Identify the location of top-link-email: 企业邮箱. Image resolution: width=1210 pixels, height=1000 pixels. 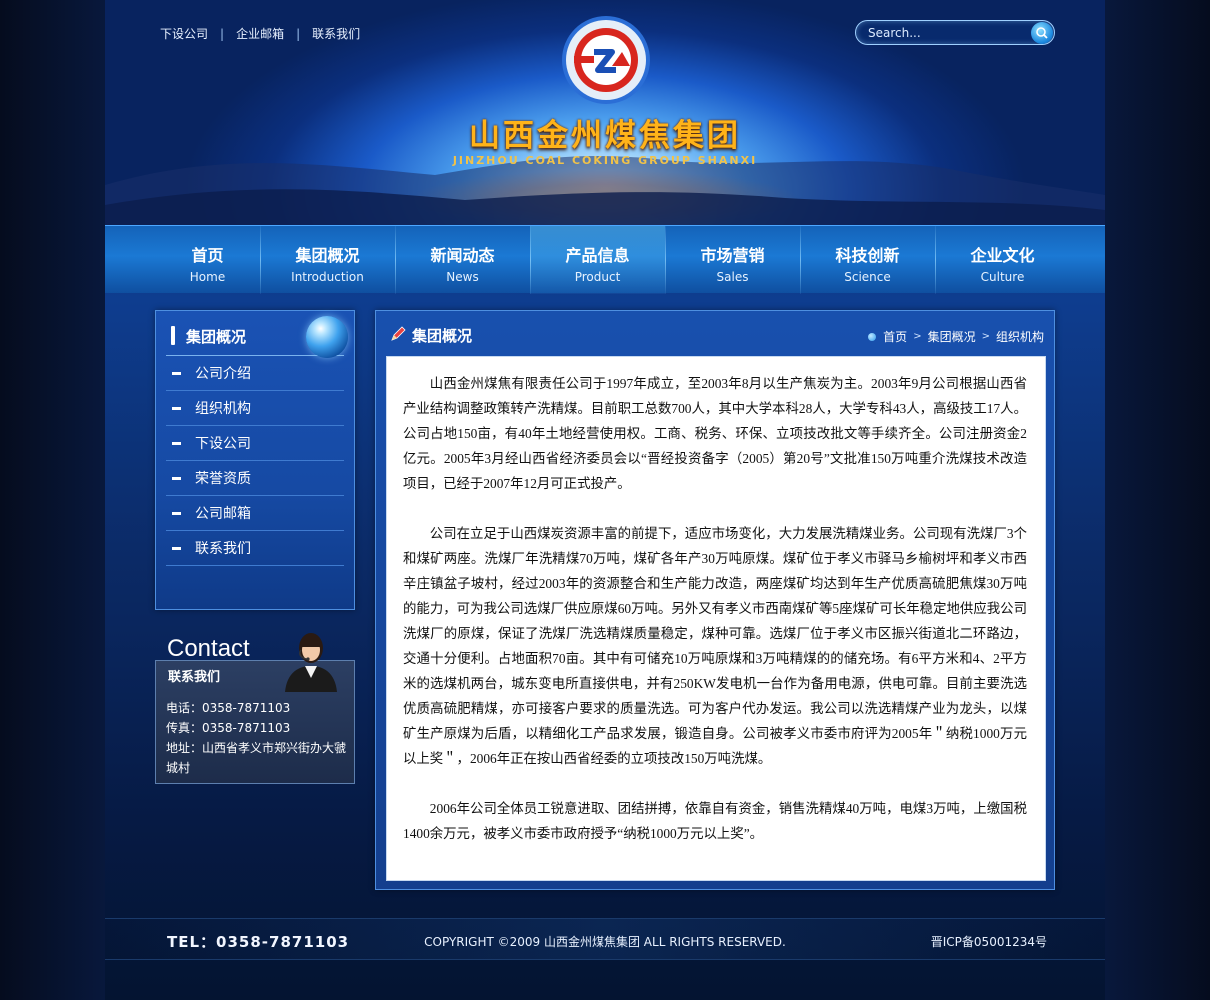
(260, 33).